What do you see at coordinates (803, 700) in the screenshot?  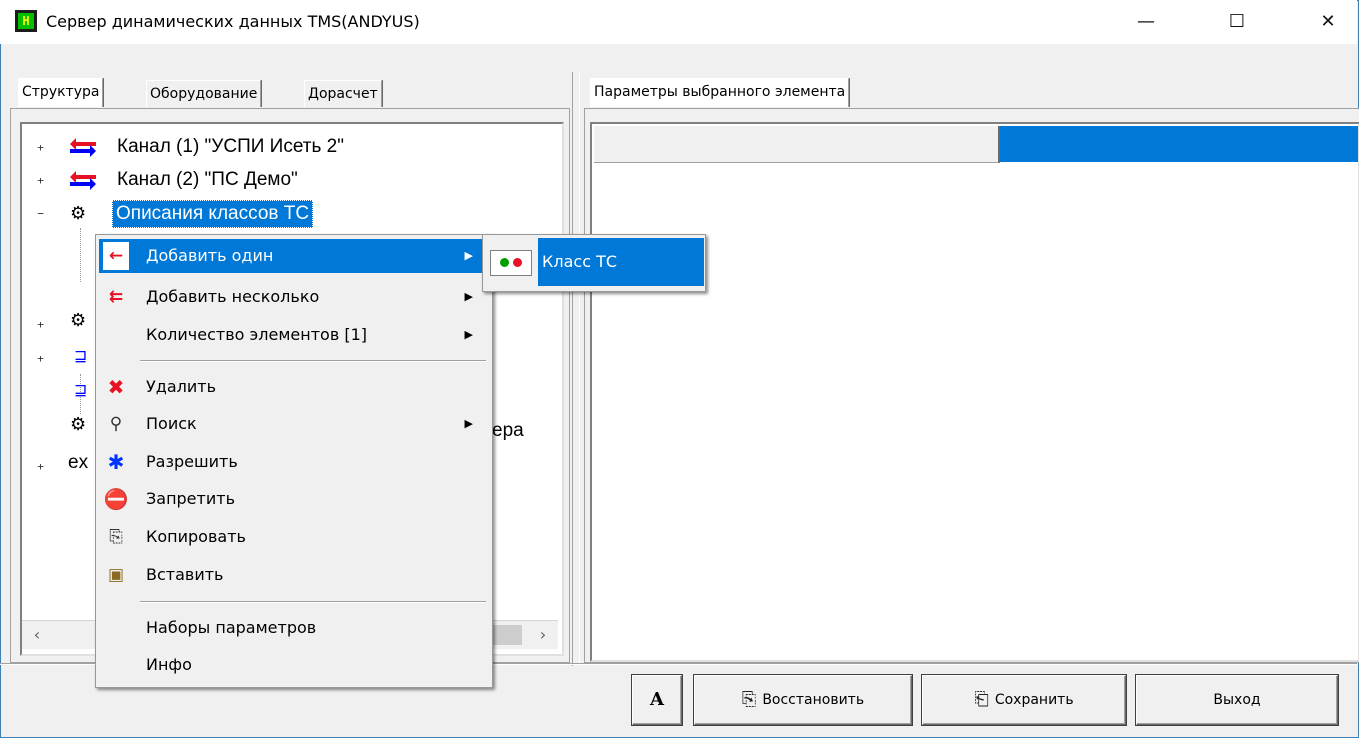 I see `restore-button: ⎘ Восстановить` at bounding box center [803, 700].